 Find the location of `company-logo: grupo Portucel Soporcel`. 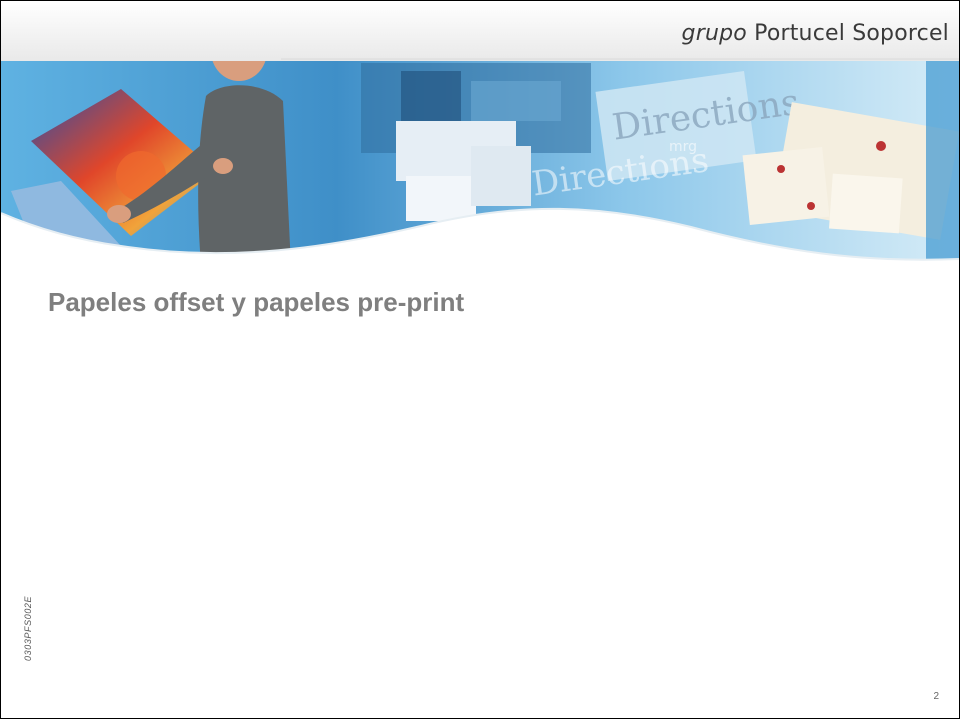

company-logo: grupo Portucel Soporcel is located at coordinates (815, 33).